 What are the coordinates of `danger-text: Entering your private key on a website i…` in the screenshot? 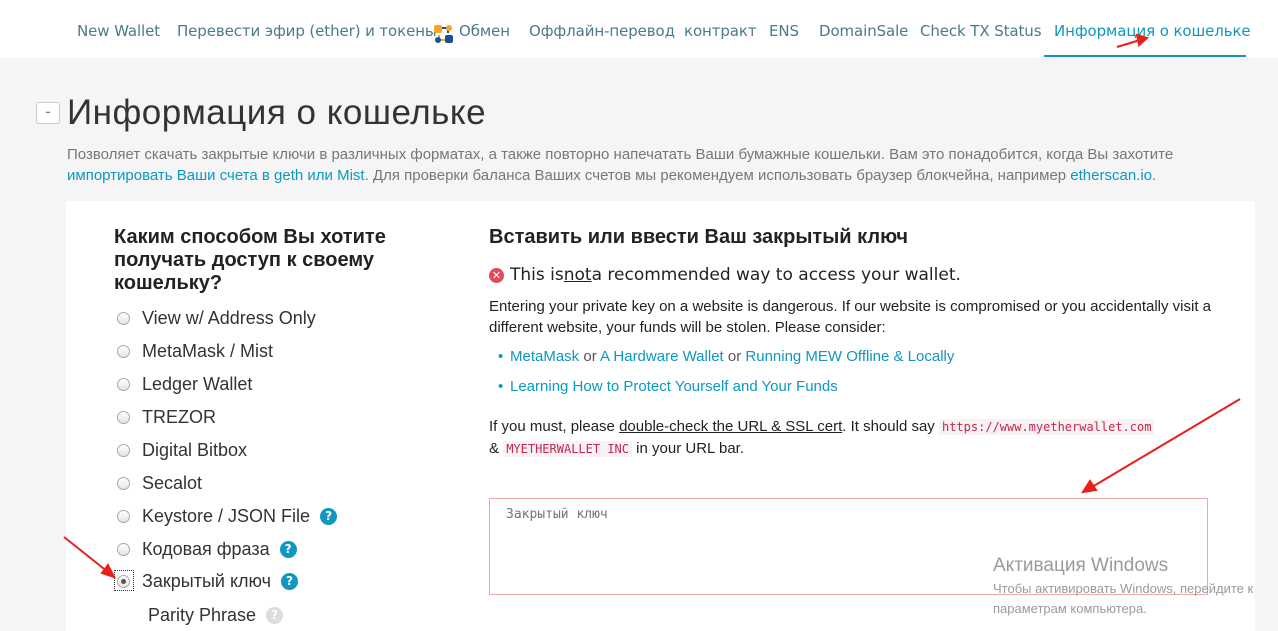 It's located at (850, 317).